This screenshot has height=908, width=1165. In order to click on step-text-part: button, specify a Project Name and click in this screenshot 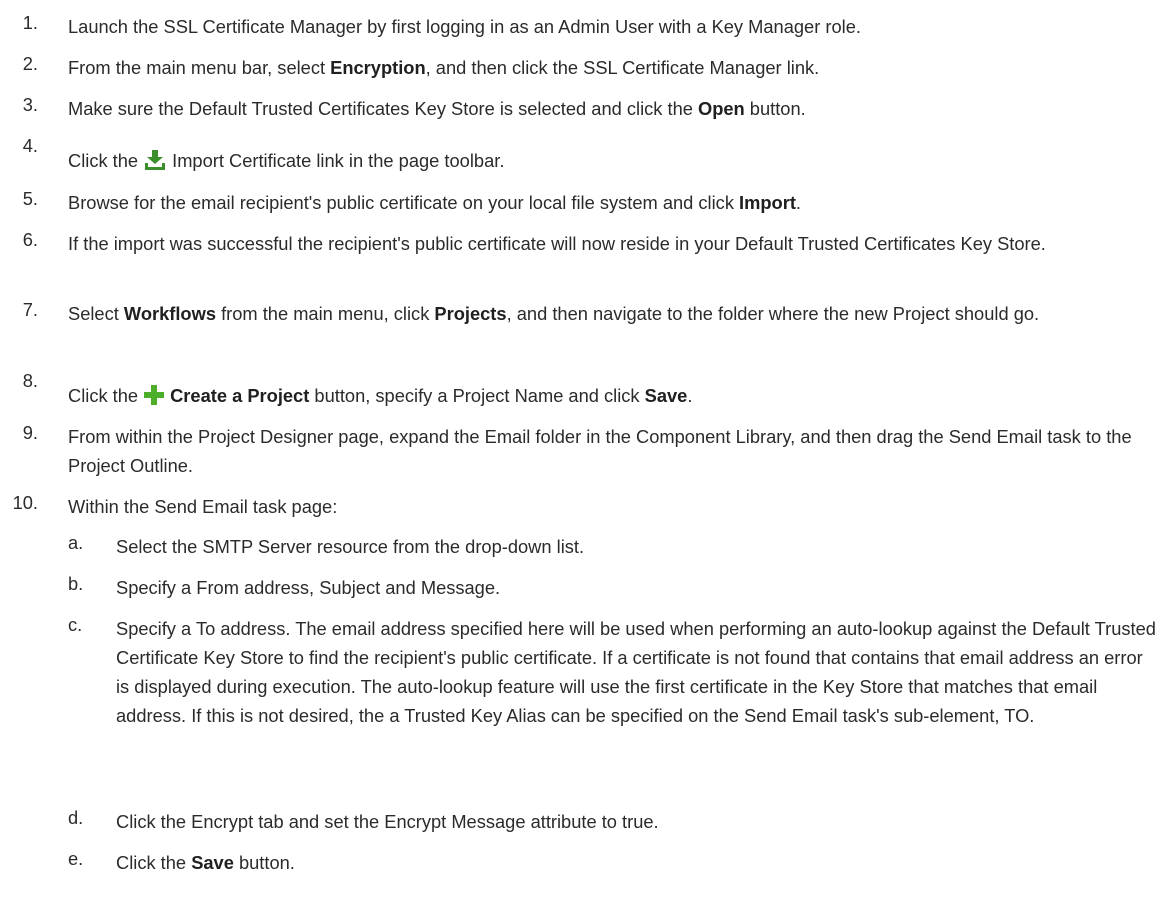, I will do `click(477, 395)`.